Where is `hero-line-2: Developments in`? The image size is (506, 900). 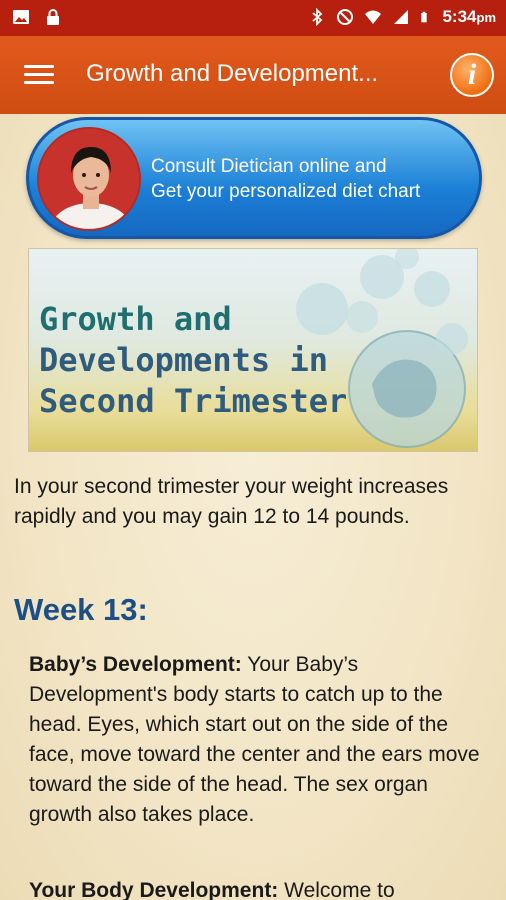
hero-line-2: Developments in is located at coordinates (183, 360).